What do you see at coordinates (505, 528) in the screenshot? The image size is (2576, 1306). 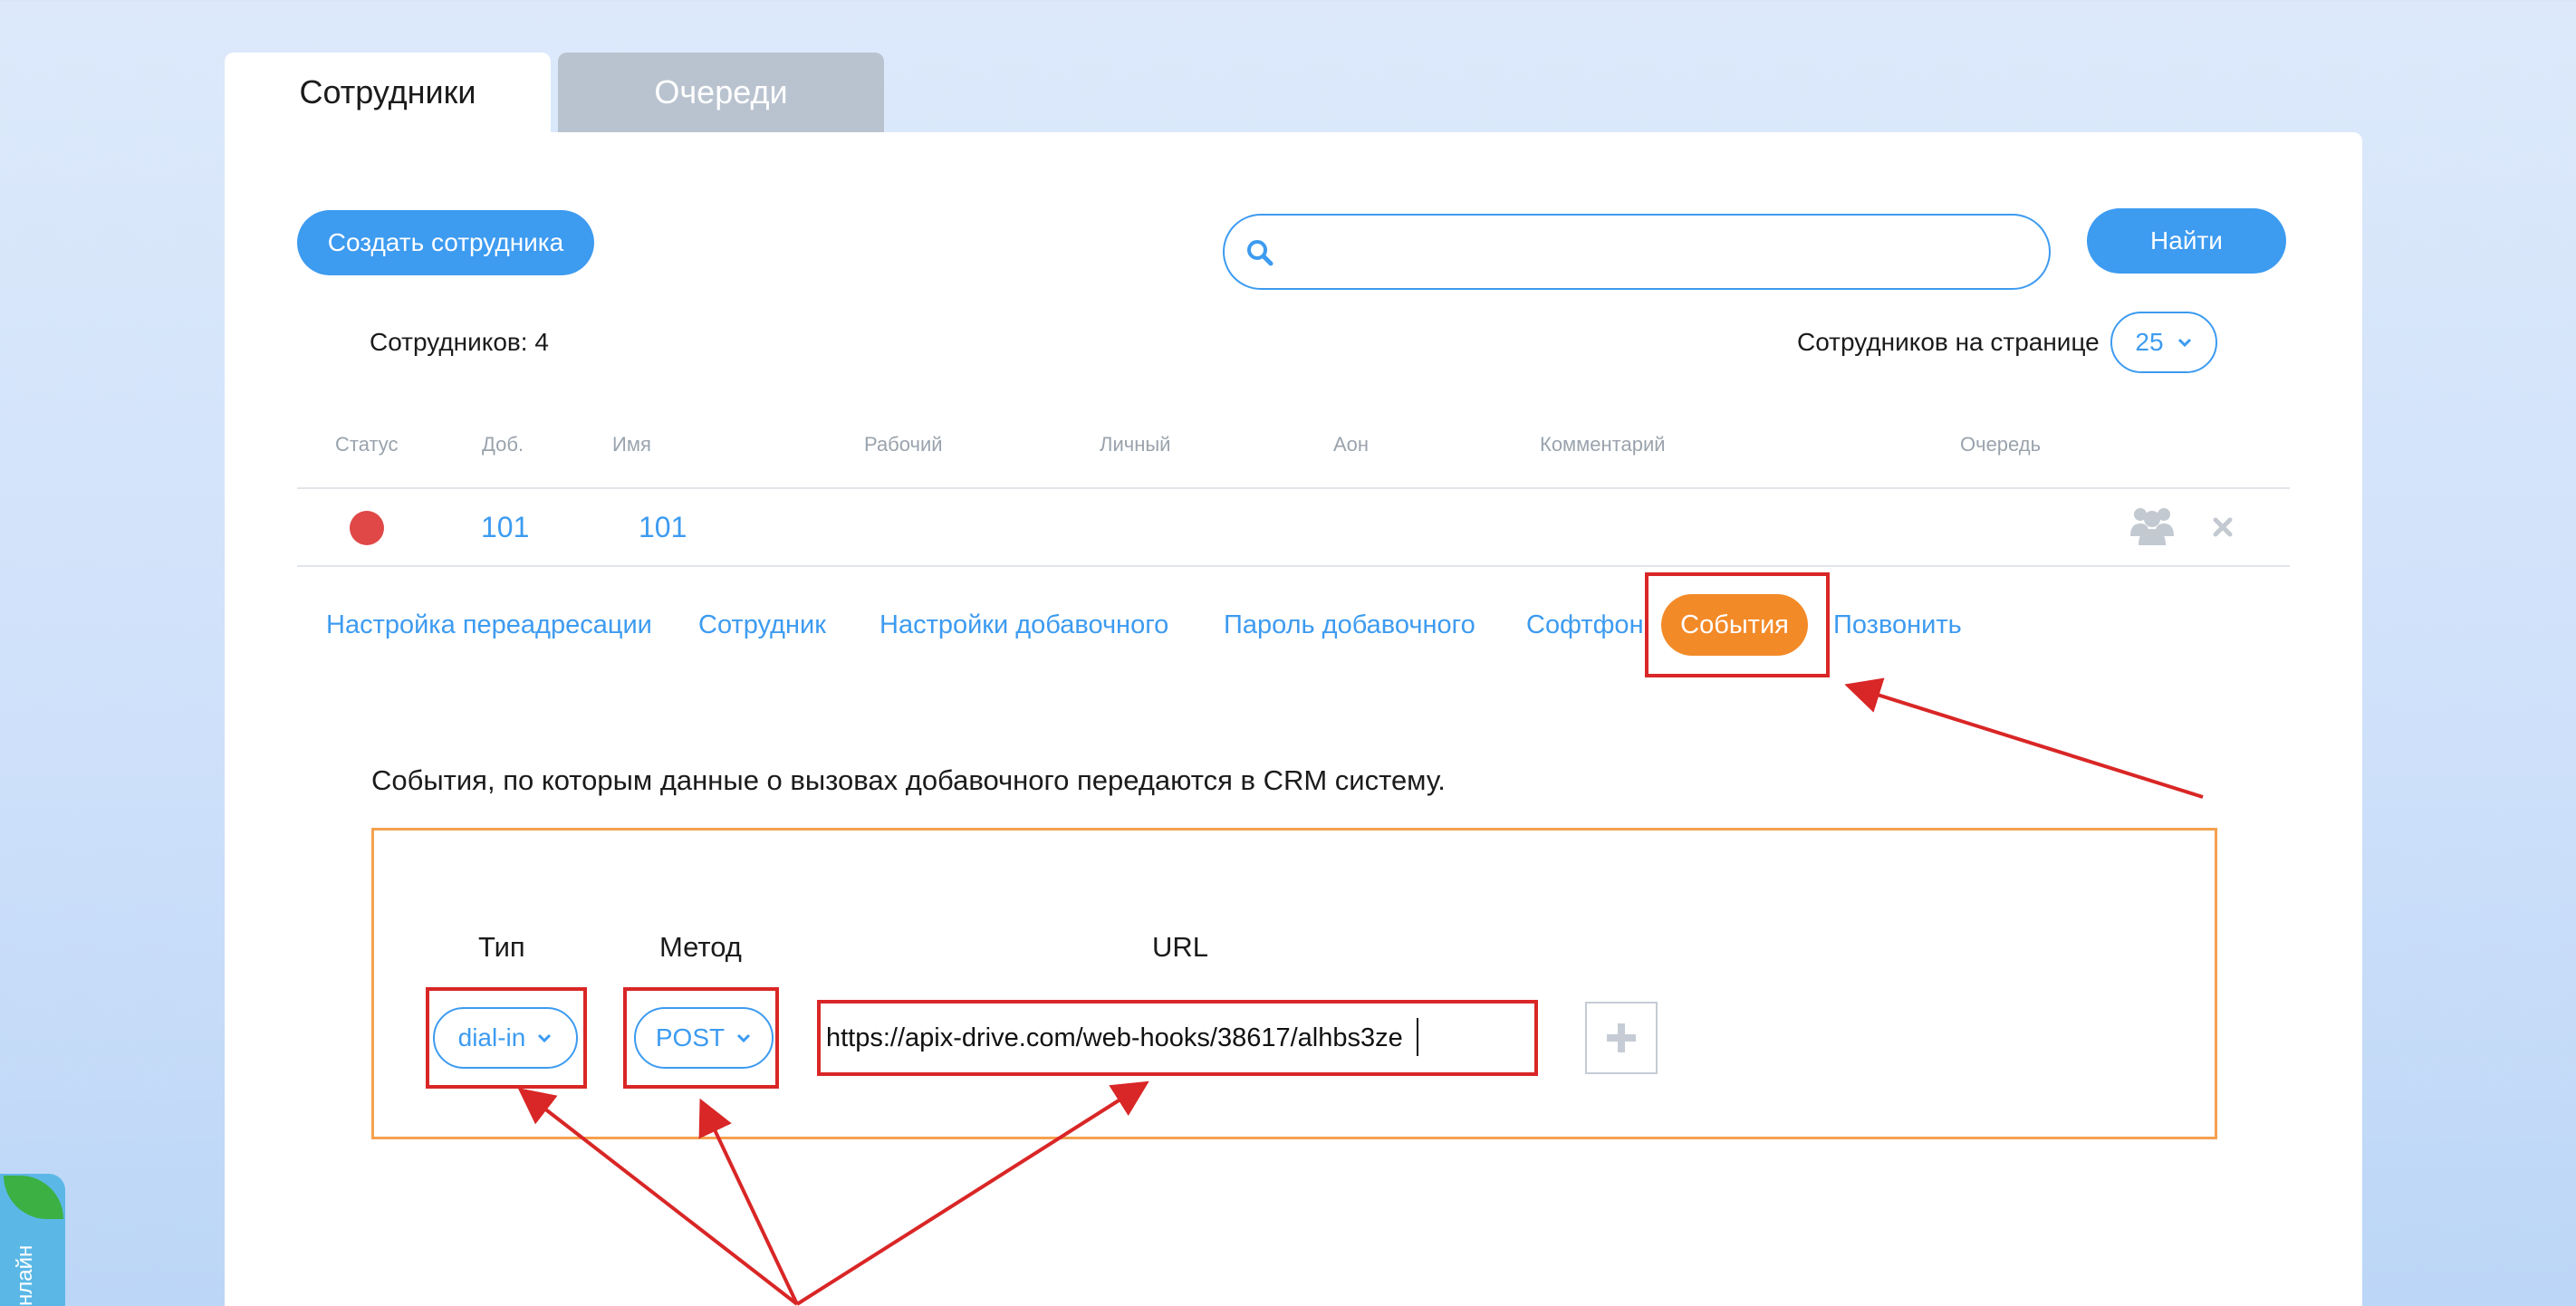 I see `row-ext: 101` at bounding box center [505, 528].